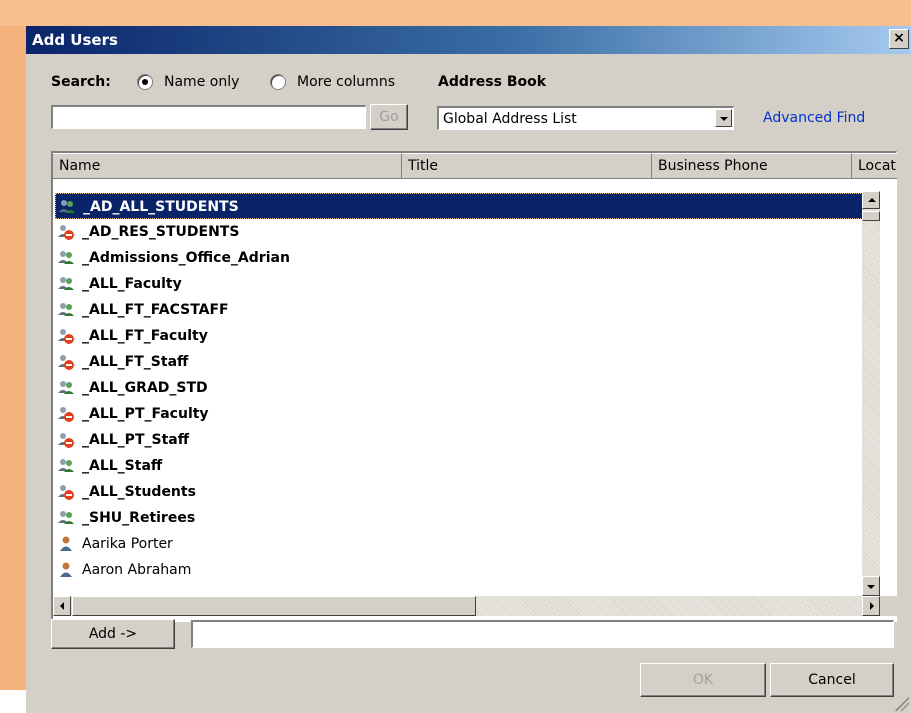 This screenshot has height=713, width=911. What do you see at coordinates (201, 82) in the screenshot?
I see `radio-name-only-label: Name only` at bounding box center [201, 82].